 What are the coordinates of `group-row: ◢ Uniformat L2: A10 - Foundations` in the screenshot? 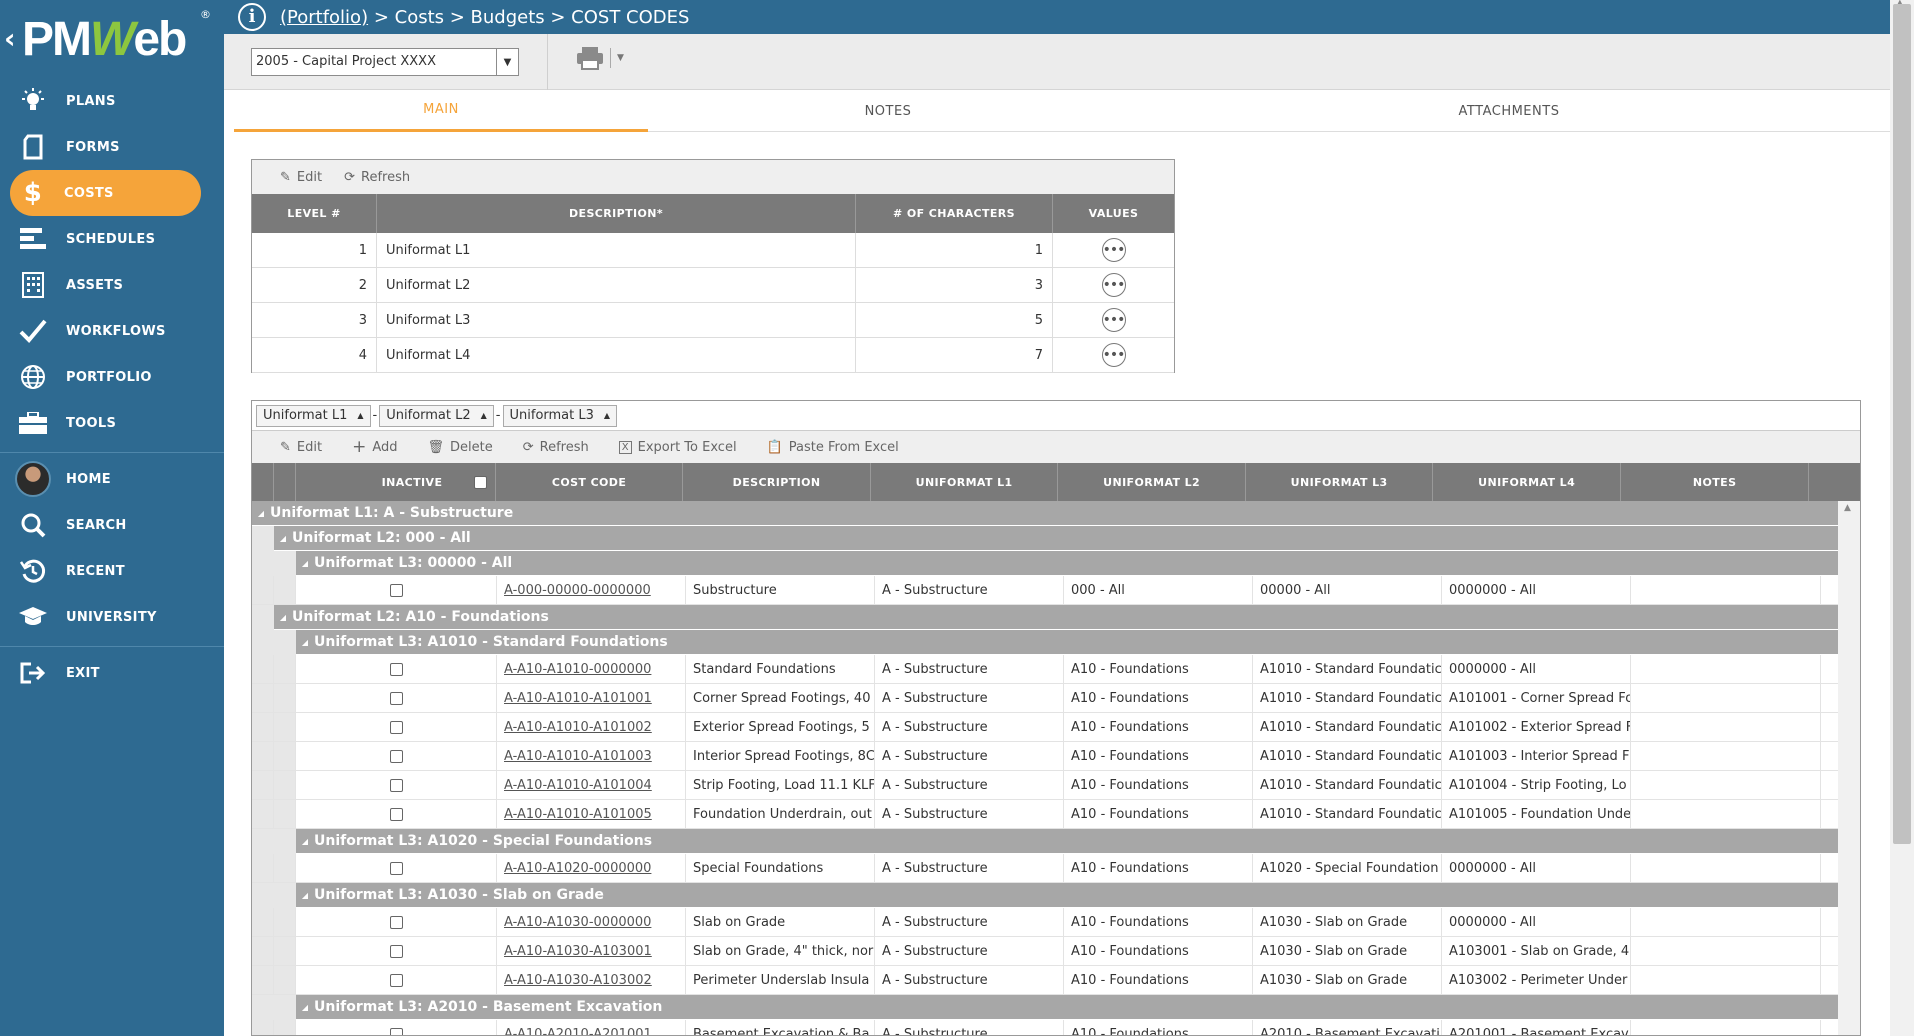 It's located at (1045, 617).